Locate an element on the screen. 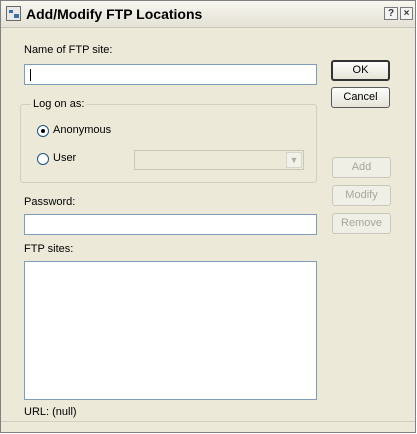 The image size is (417, 434). password-label: Password: is located at coordinates (50, 202).